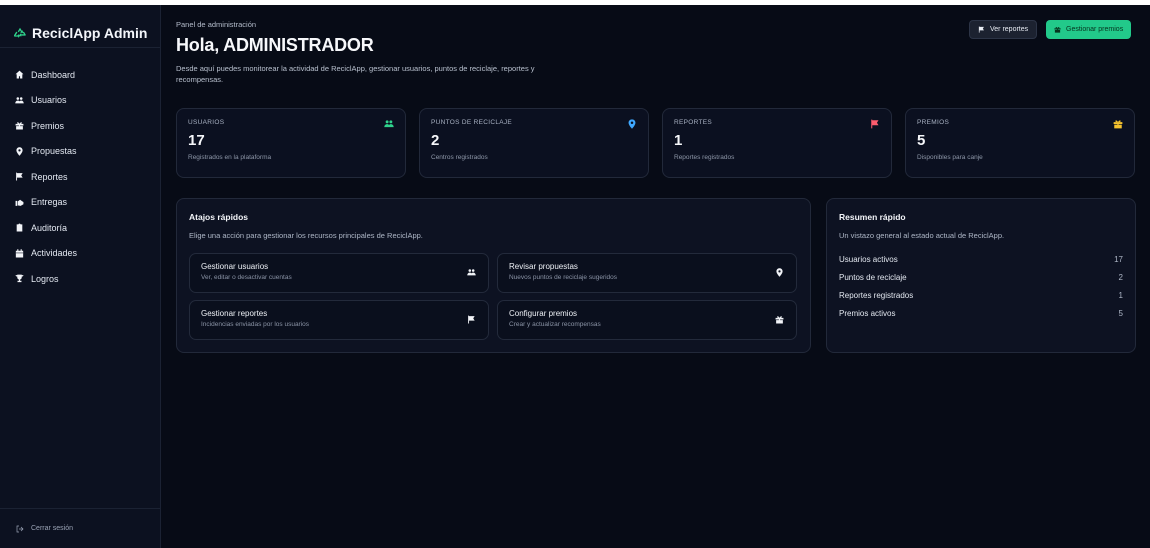  I want to click on summary-row: Premios activos 5, so click(981, 313).